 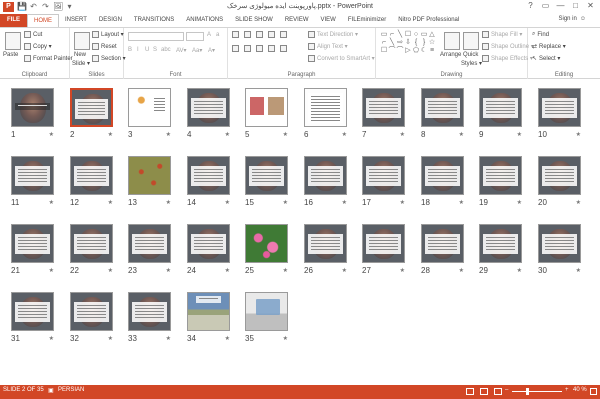 I want to click on find-button: ⌕ Find, so click(x=540, y=34).